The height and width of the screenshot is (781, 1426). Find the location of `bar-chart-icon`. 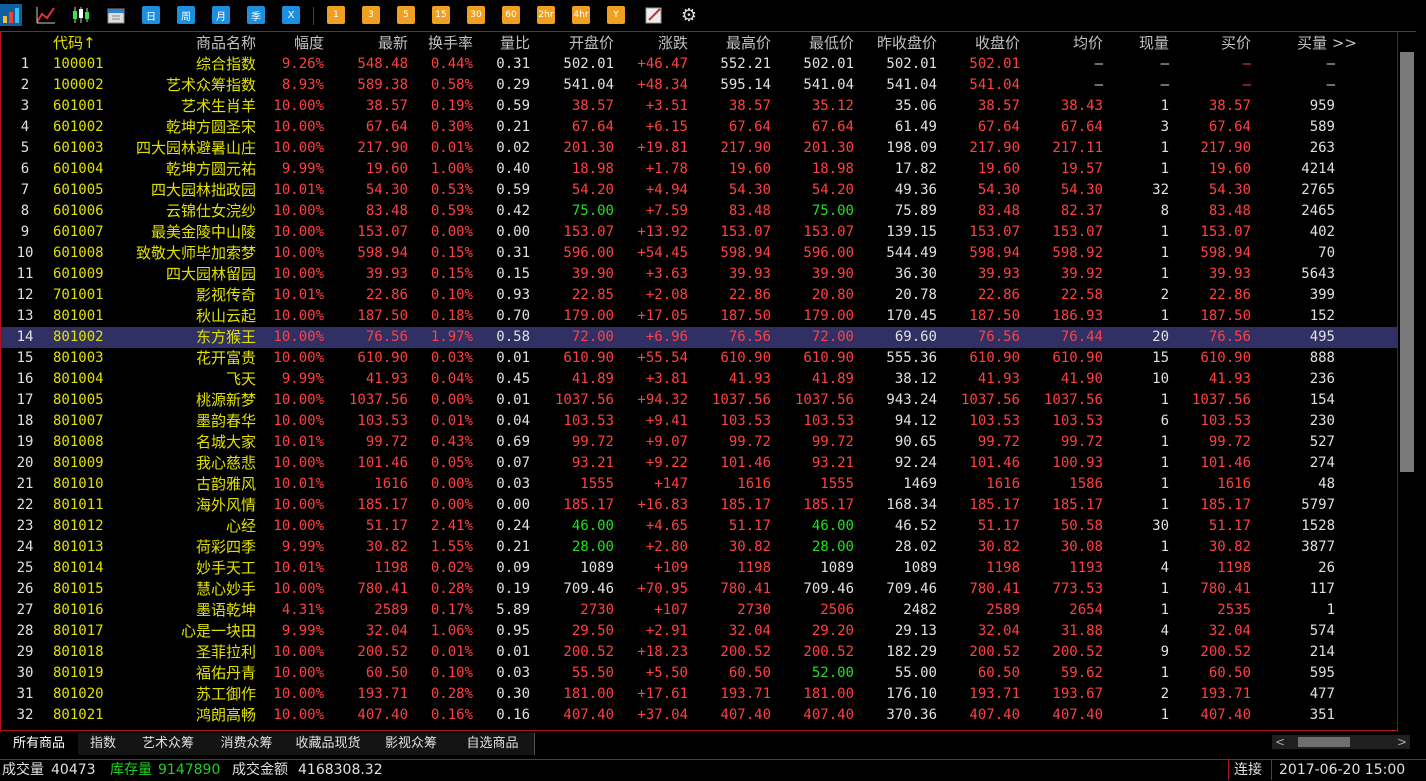

bar-chart-icon is located at coordinates (11, 15).